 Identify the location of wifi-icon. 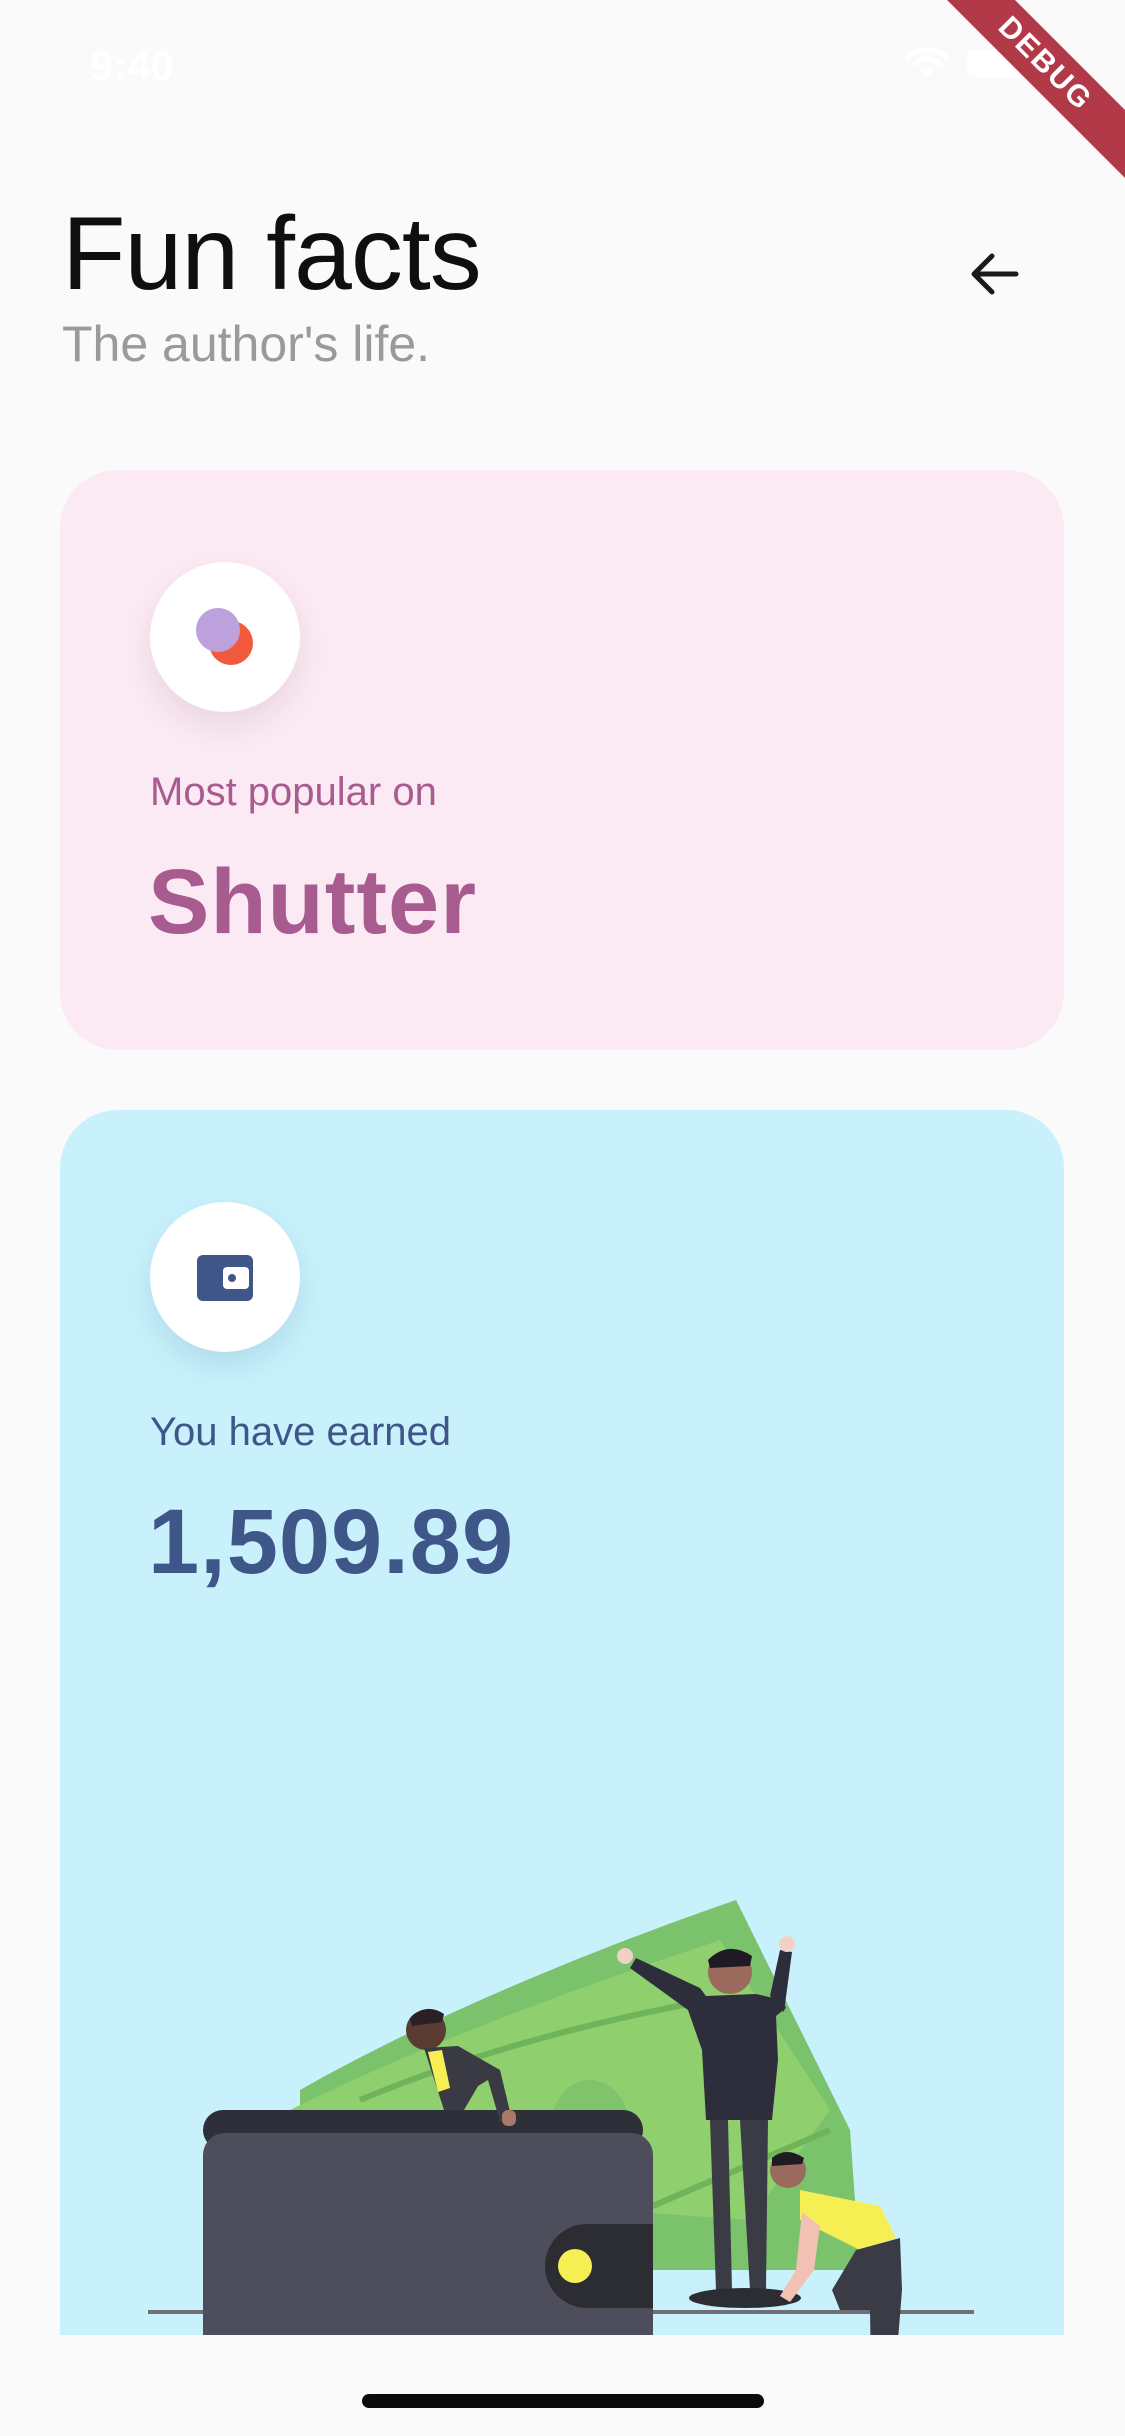
(927, 62).